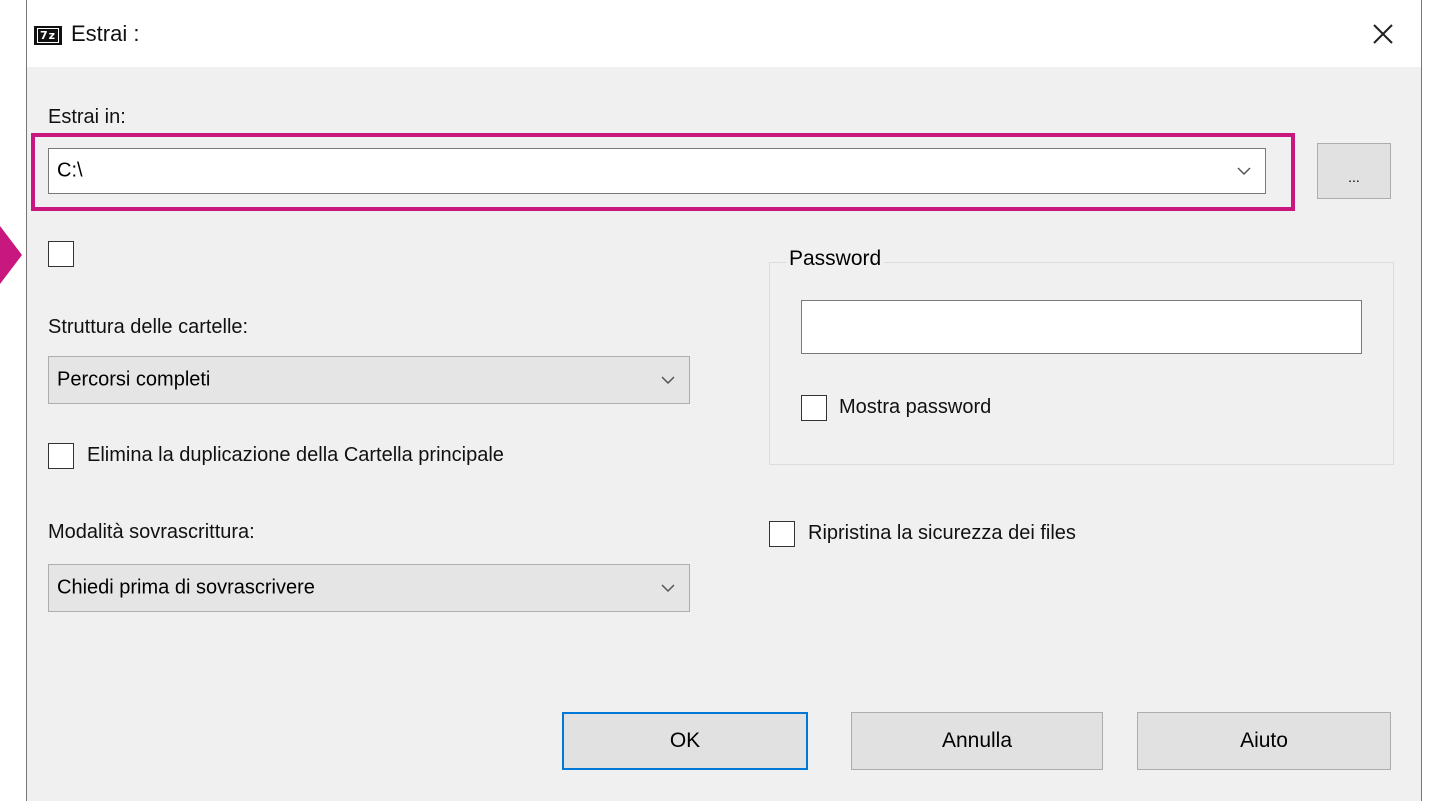 Image resolution: width=1432 pixels, height=801 pixels. What do you see at coordinates (369, 588) in the screenshot?
I see `overwrite-mode-select: Chiedi prima di sovrascrivere` at bounding box center [369, 588].